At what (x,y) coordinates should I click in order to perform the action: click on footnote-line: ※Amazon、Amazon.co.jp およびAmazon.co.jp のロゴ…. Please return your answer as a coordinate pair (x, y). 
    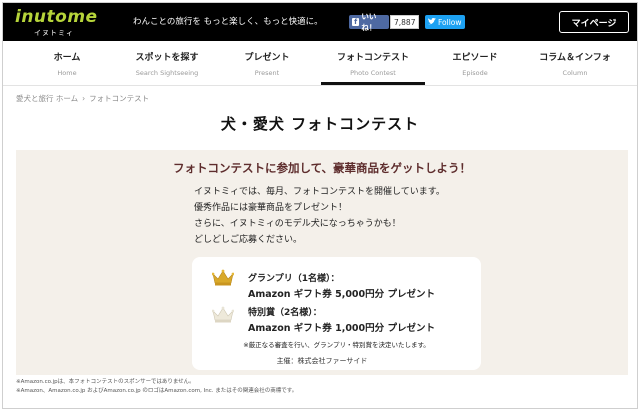
    Looking at the image, I should click on (157, 391).